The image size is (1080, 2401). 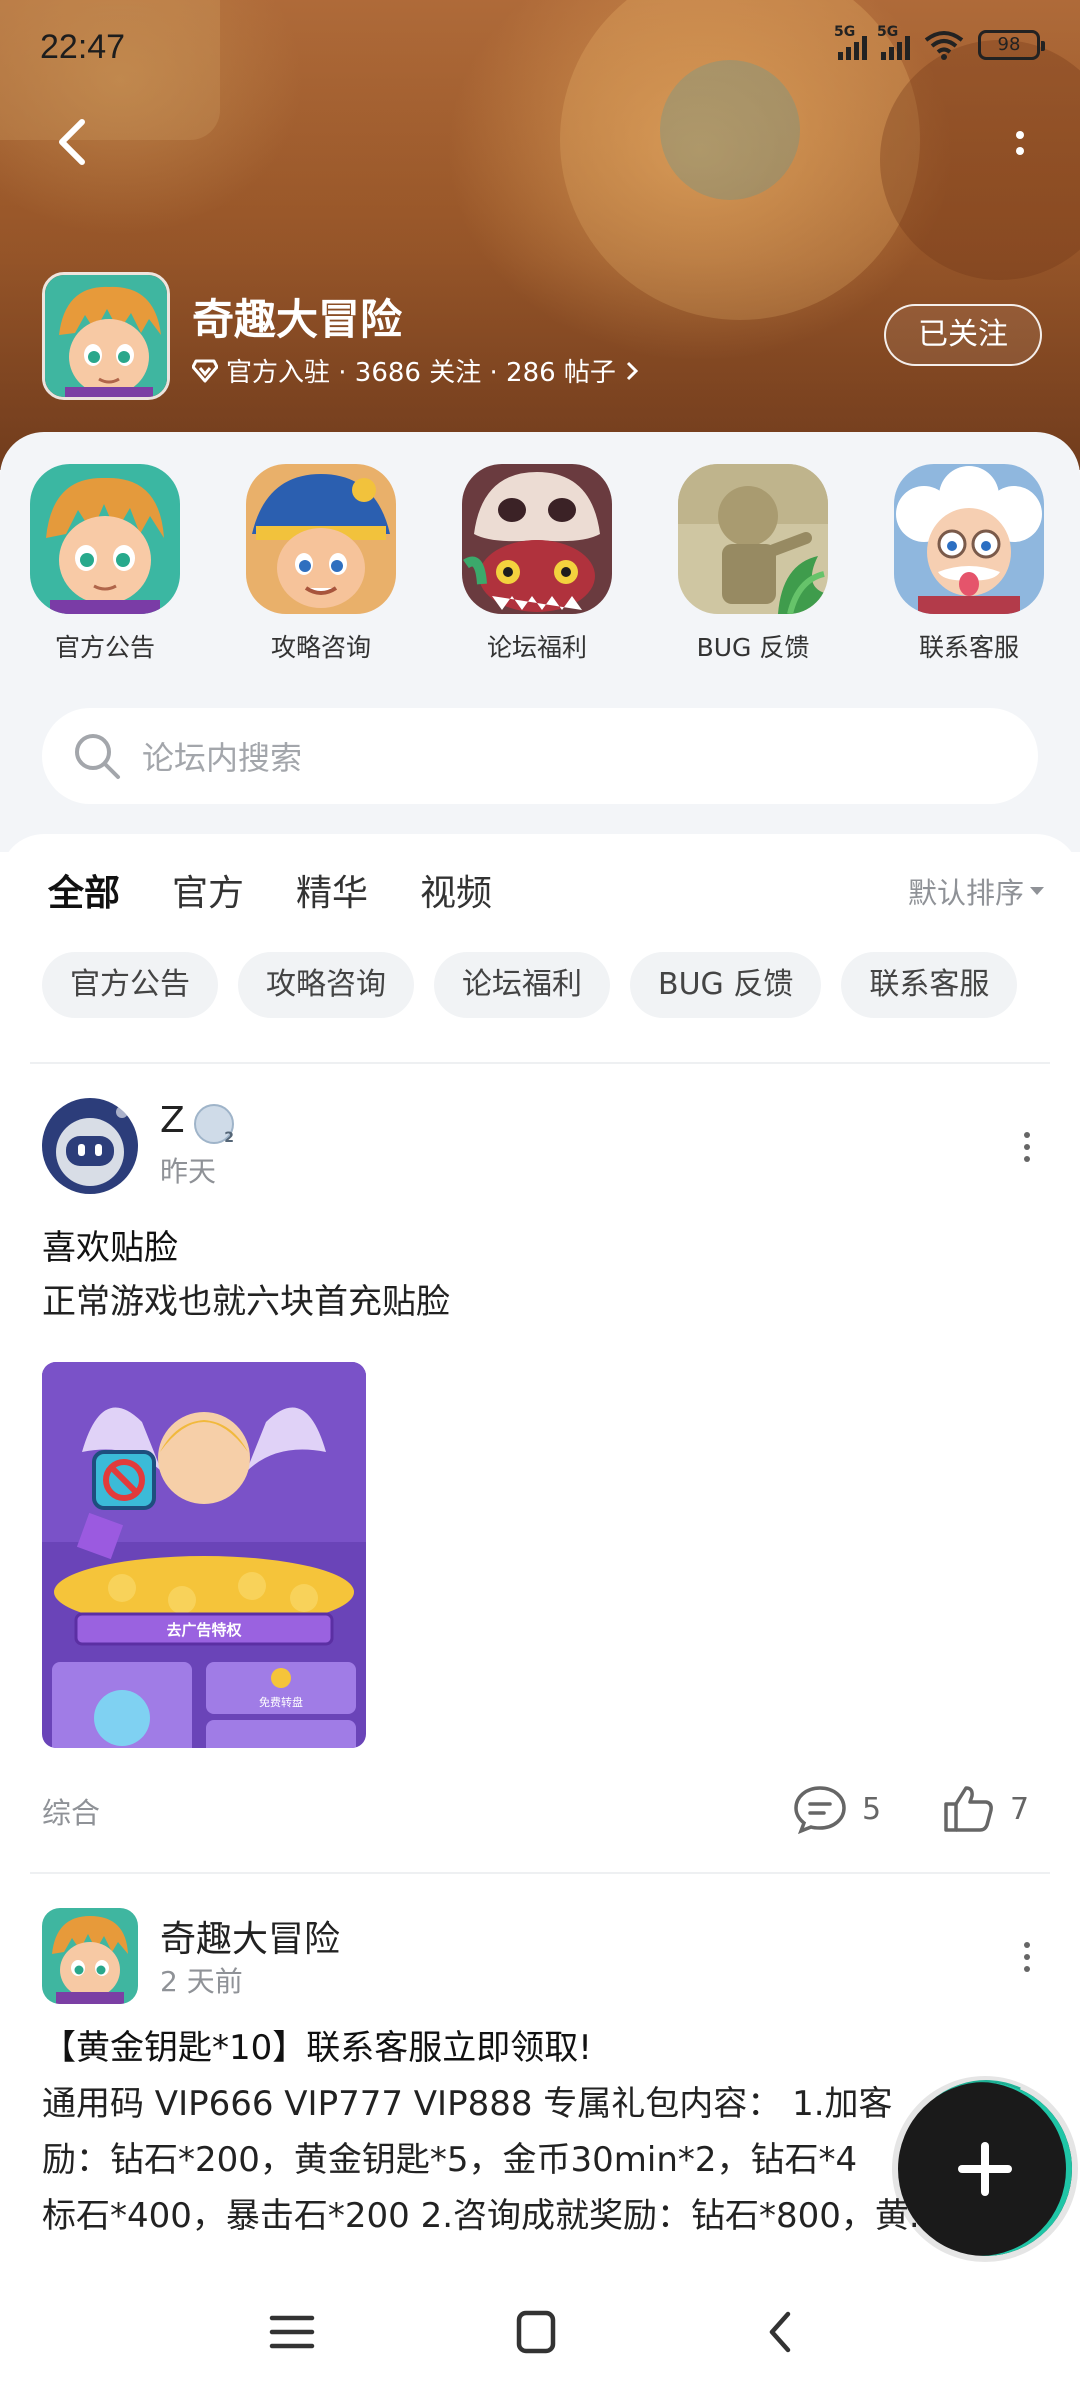 I want to click on category-item-customer-service: 联系客服, so click(x=969, y=564).